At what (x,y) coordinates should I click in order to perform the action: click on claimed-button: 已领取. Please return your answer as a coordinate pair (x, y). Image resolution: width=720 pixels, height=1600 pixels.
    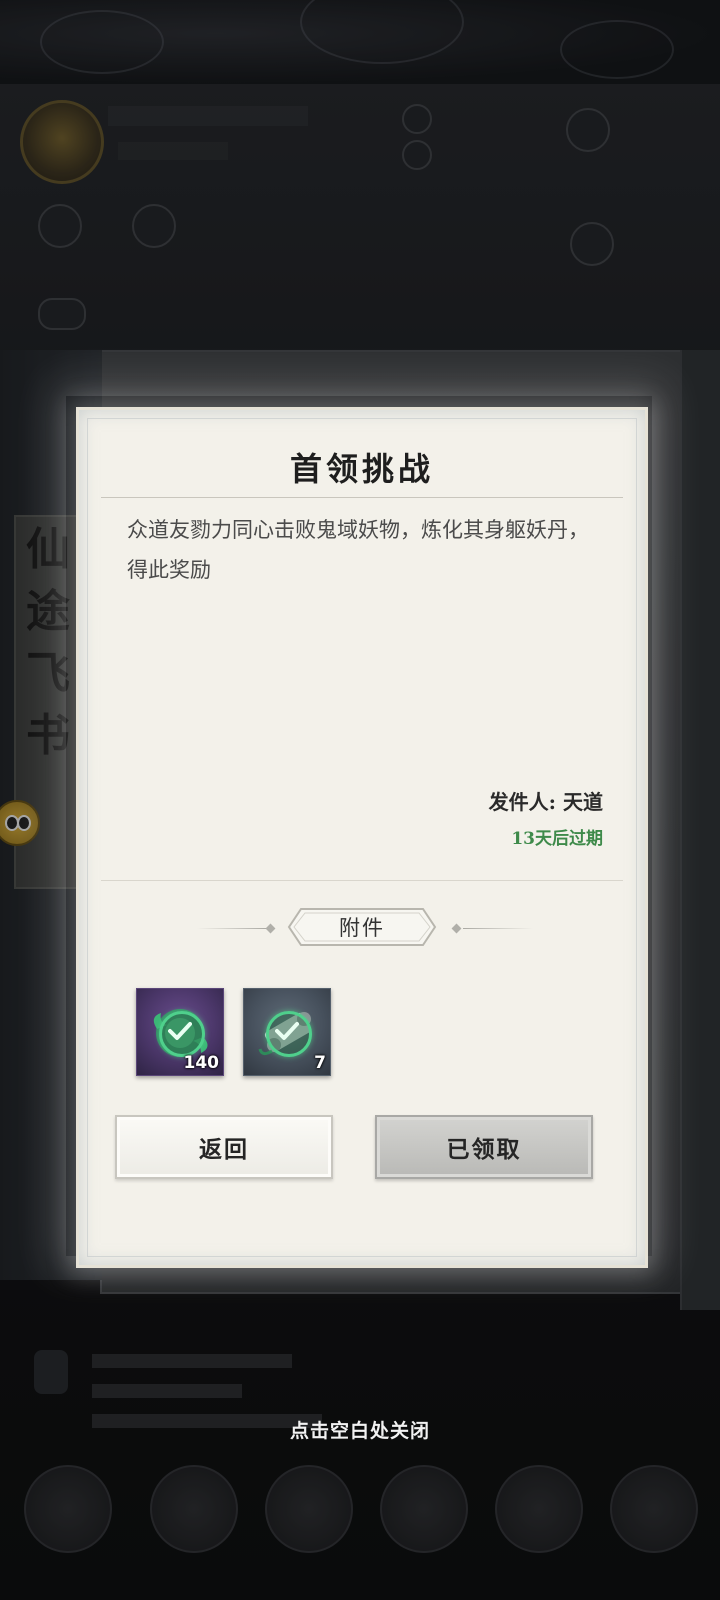
    Looking at the image, I should click on (484, 1147).